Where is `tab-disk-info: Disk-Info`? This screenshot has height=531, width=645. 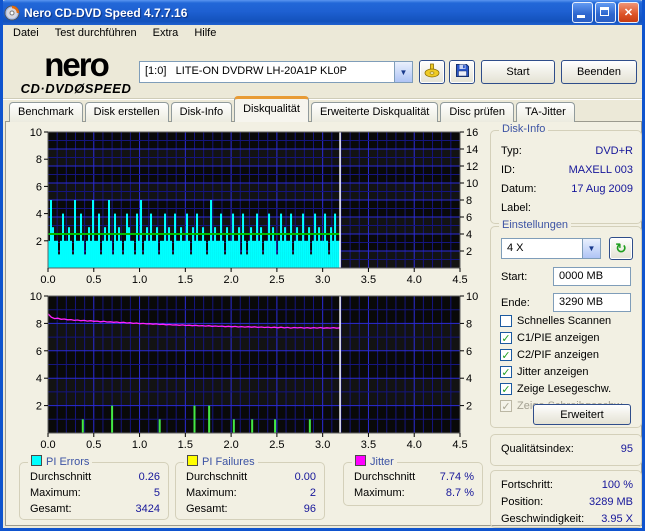 tab-disk-info: Disk-Info is located at coordinates (201, 112).